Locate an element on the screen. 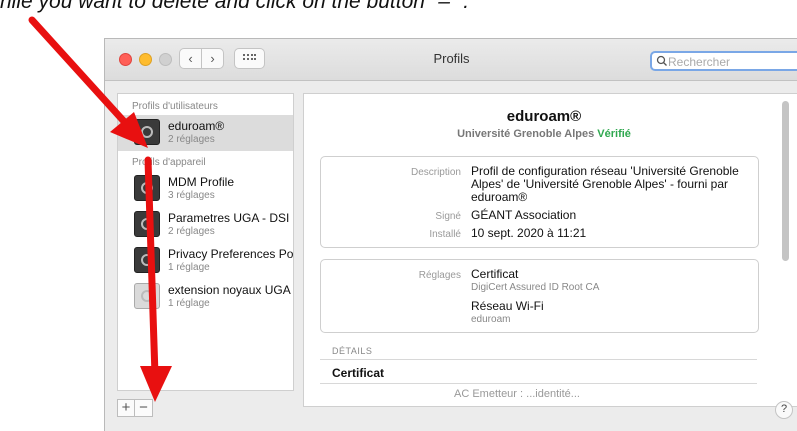 The image size is (797, 431). detail-scrollbar is located at coordinates (785, 181).